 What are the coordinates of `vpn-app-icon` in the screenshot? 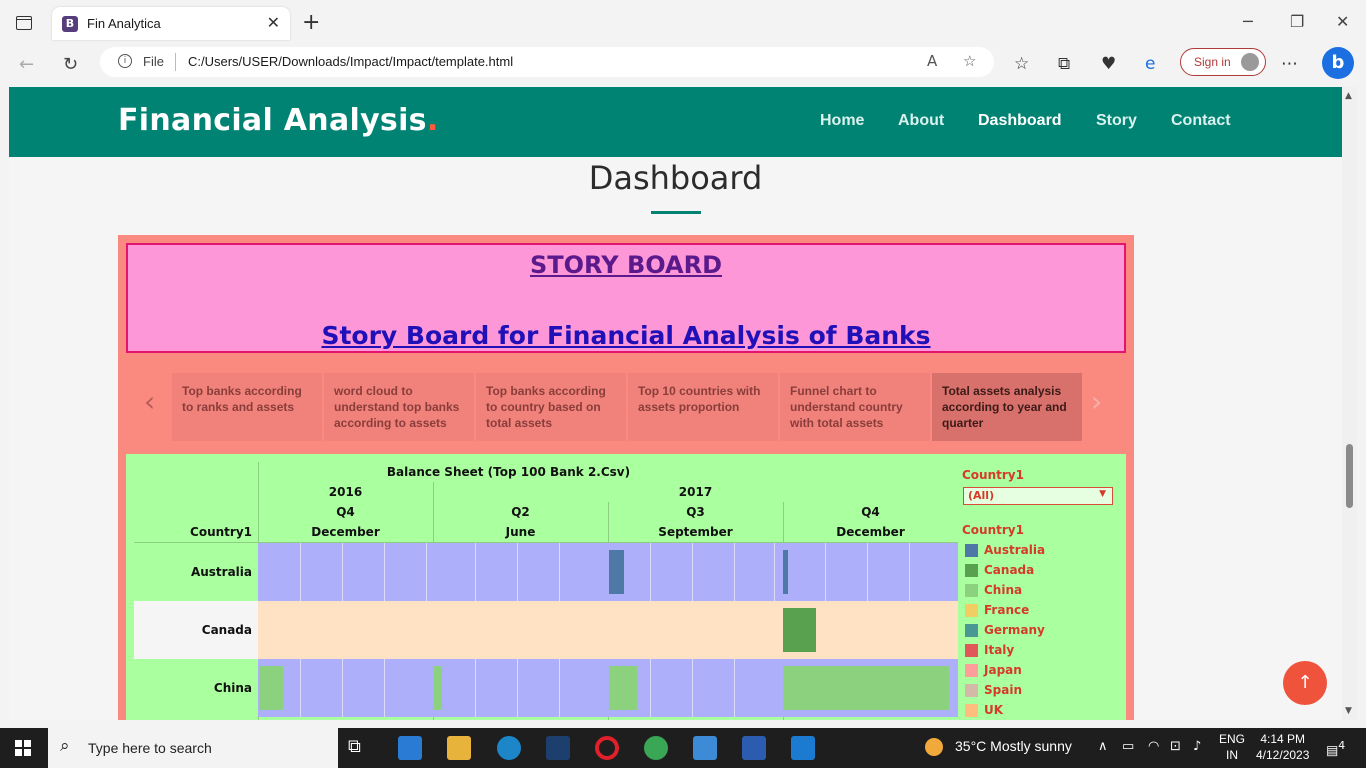 It's located at (558, 748).